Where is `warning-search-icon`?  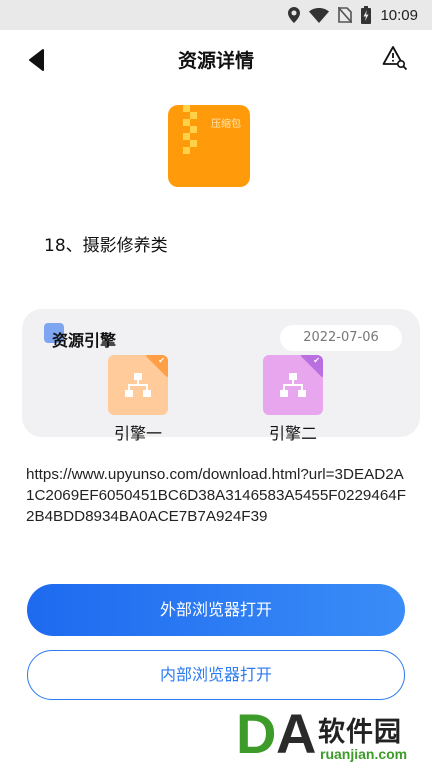
warning-search-icon is located at coordinates (395, 58).